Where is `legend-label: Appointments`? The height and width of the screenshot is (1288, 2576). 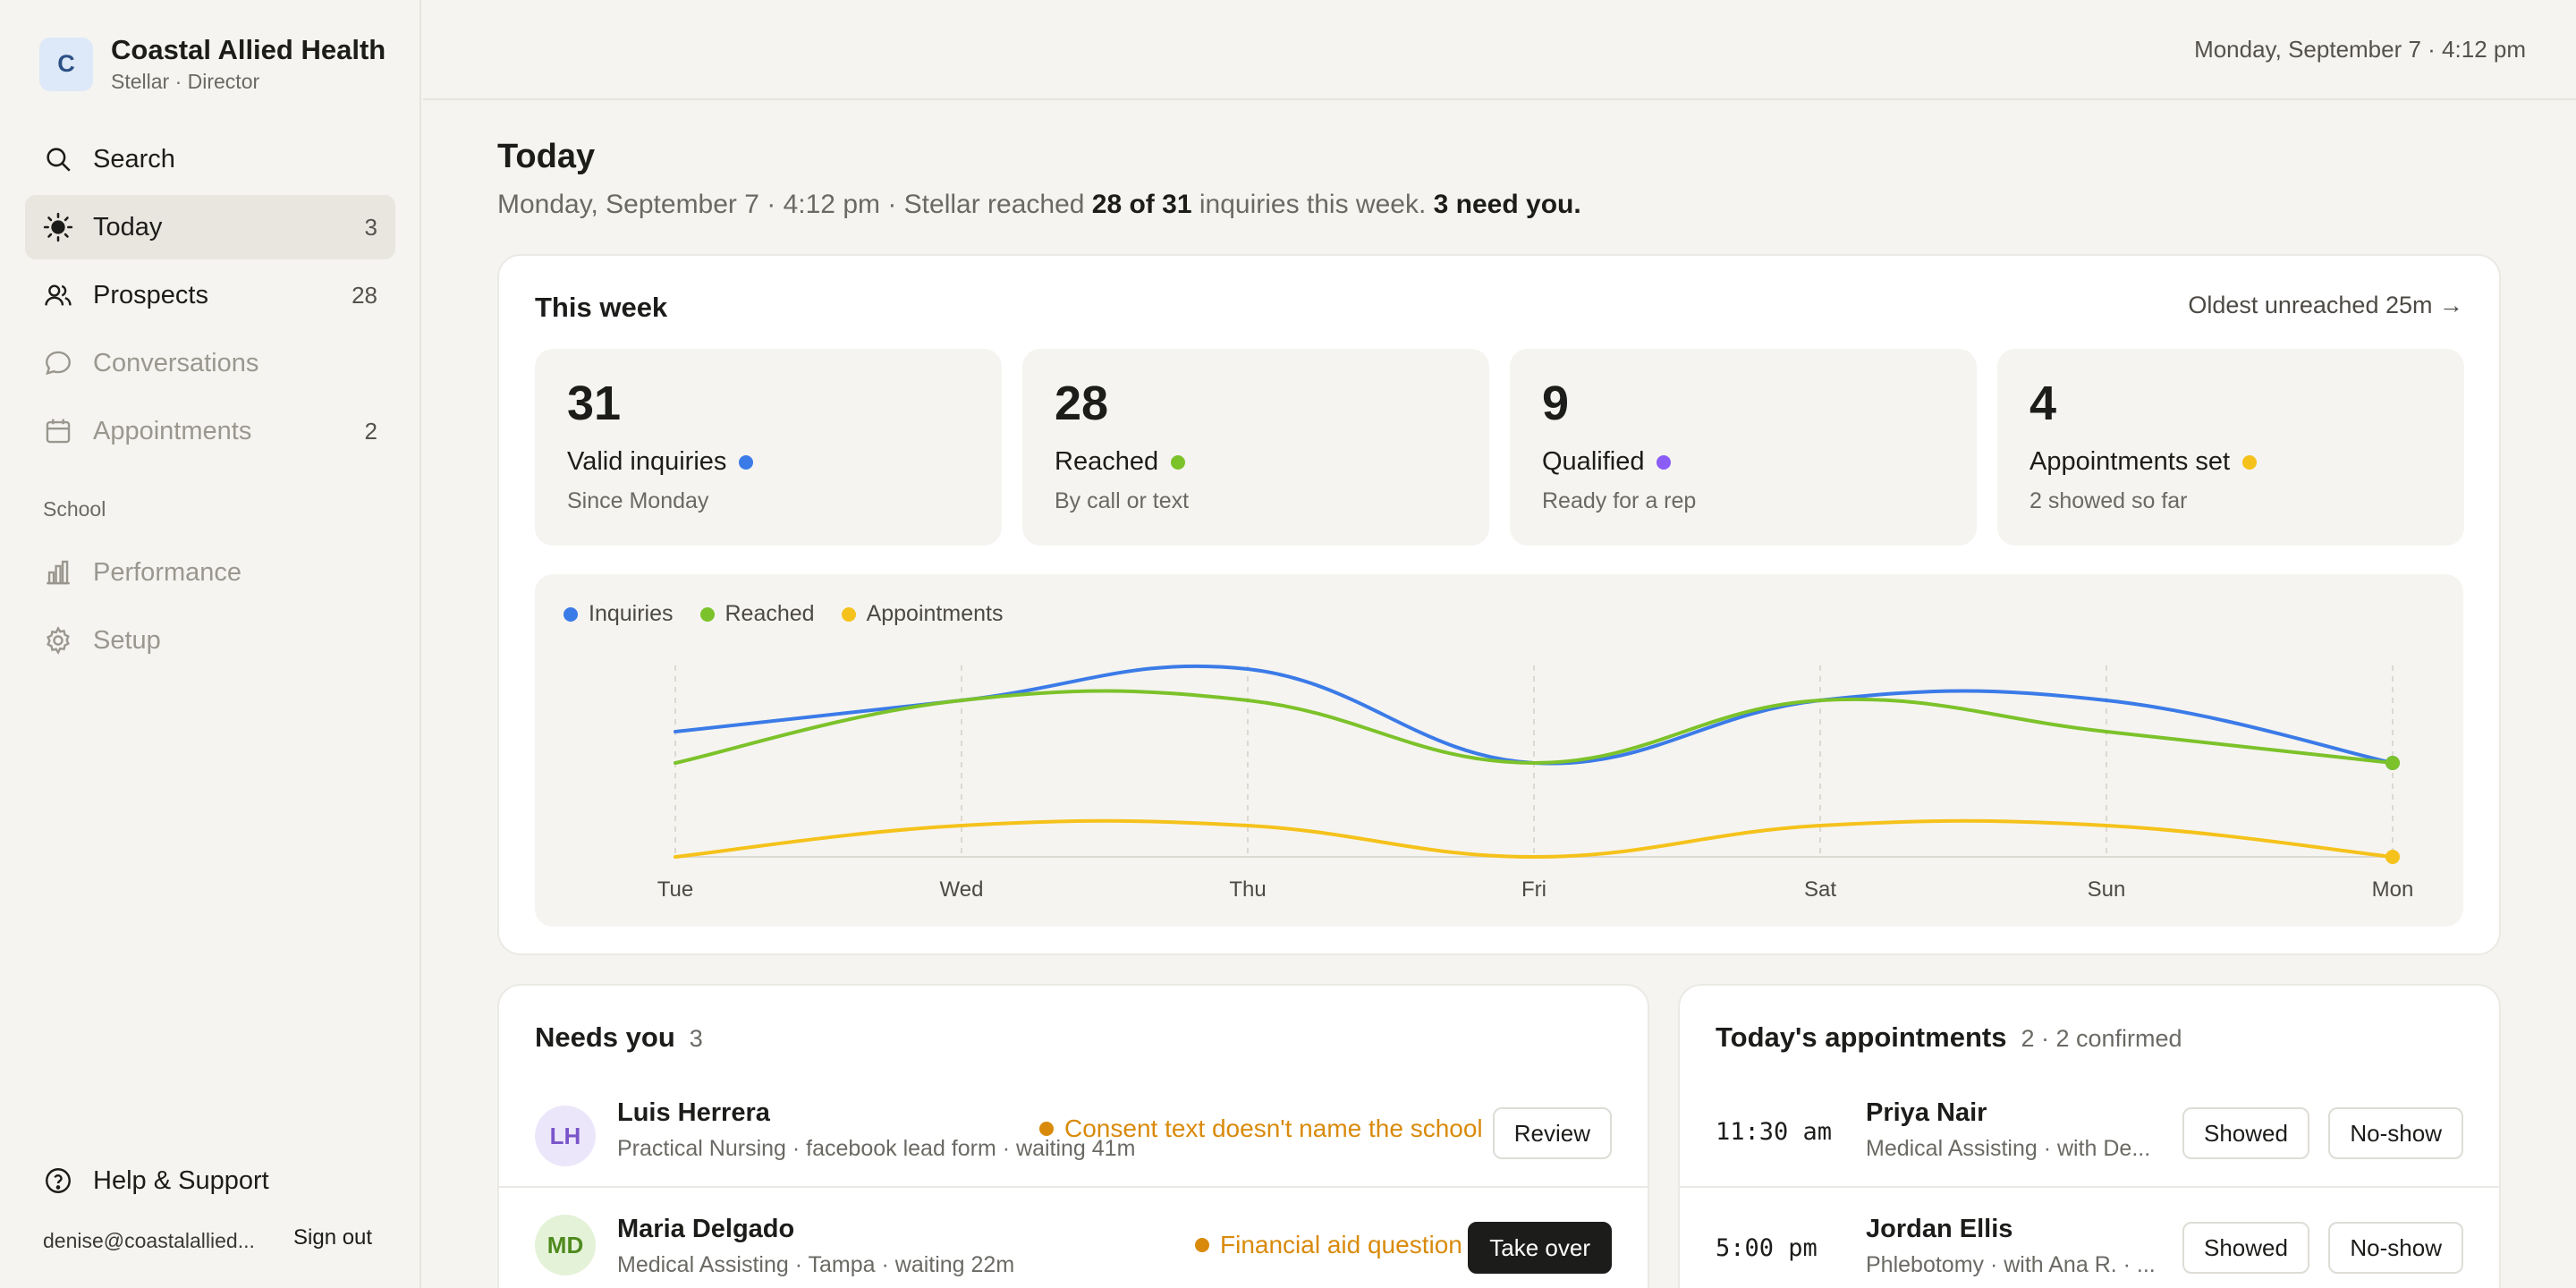
legend-label: Appointments is located at coordinates (935, 613).